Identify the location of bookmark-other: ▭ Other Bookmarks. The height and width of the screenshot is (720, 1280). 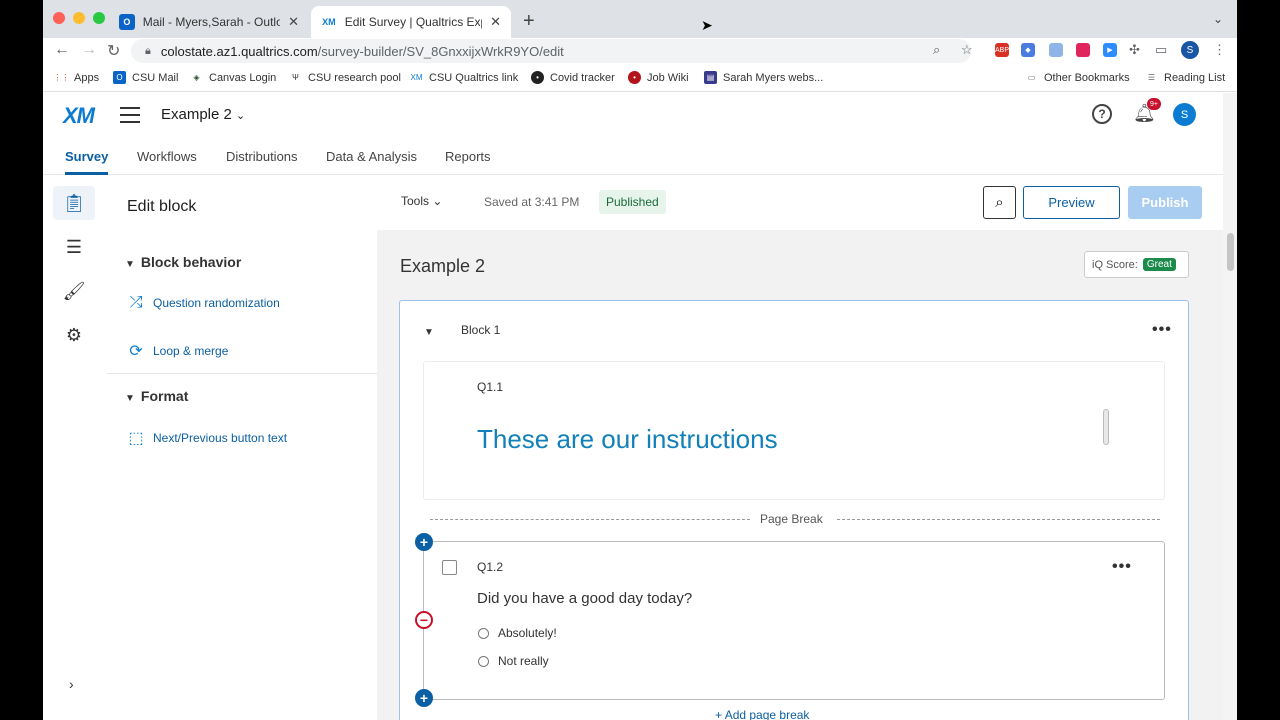
(1077, 77).